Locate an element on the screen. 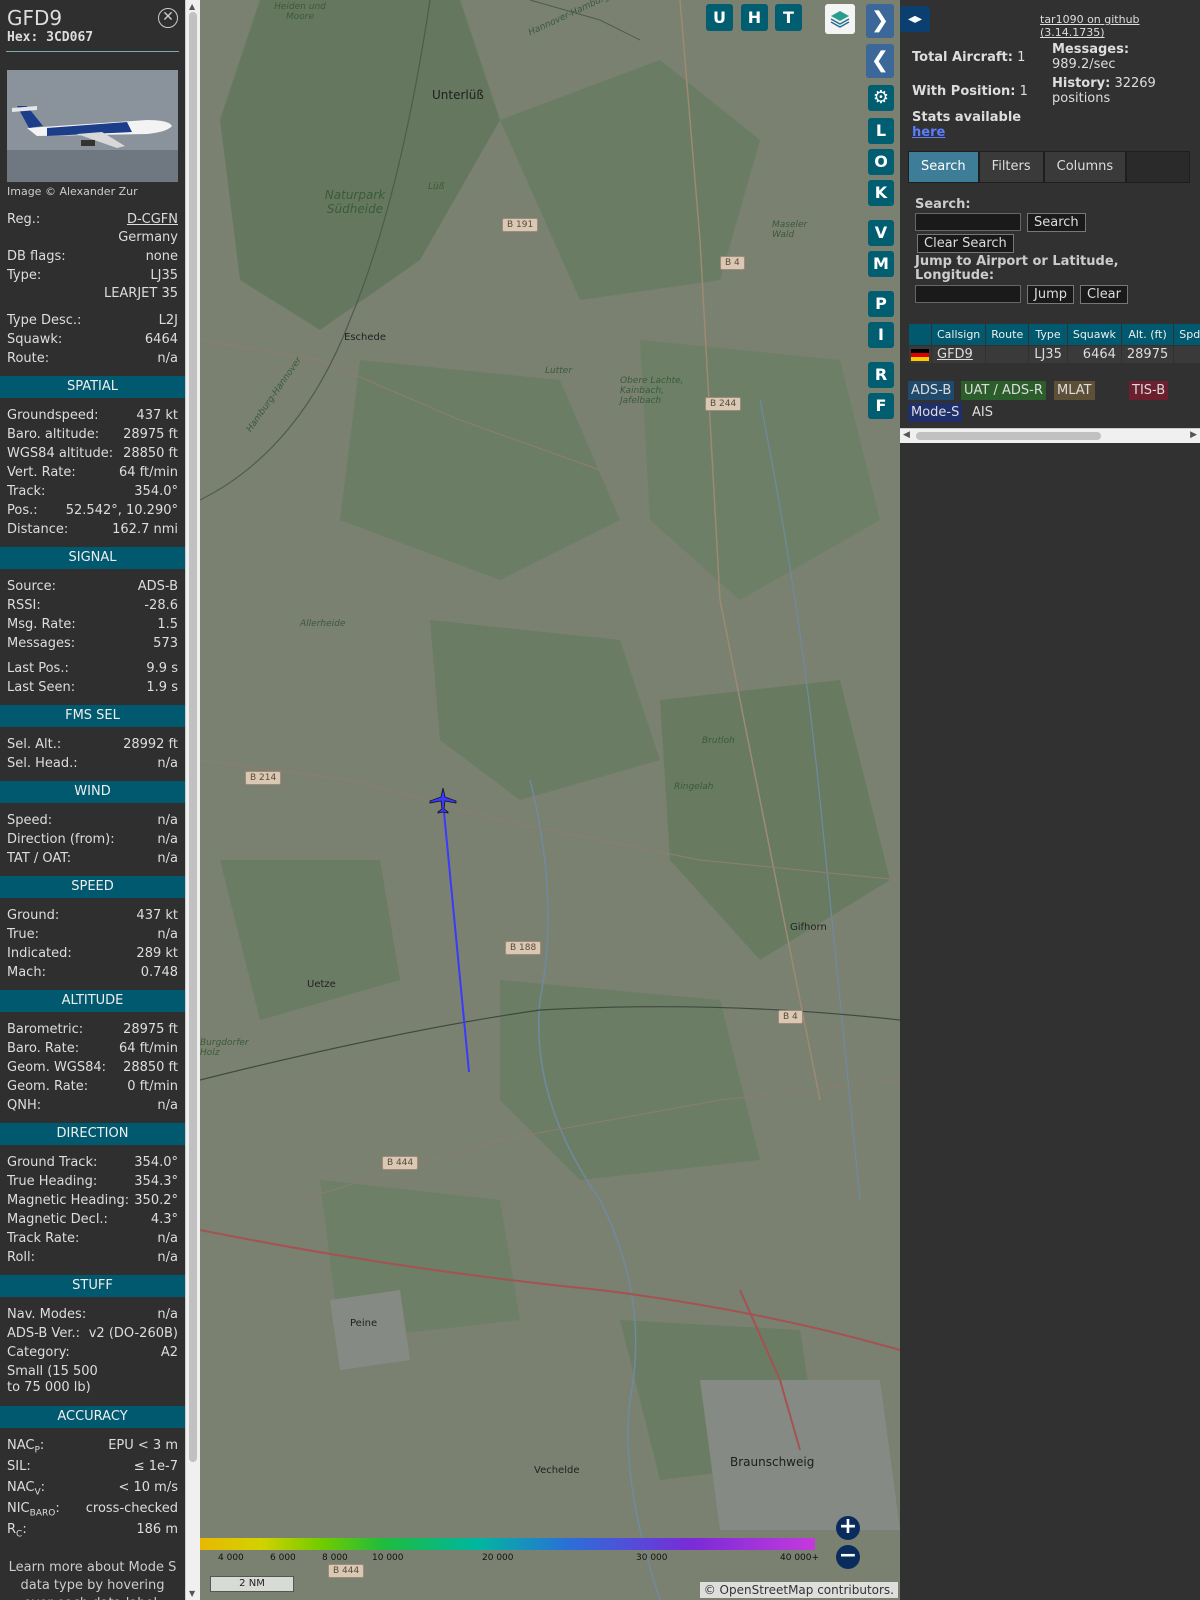 The height and width of the screenshot is (1600, 1200). detail-label: Ground: is located at coordinates (33, 915).